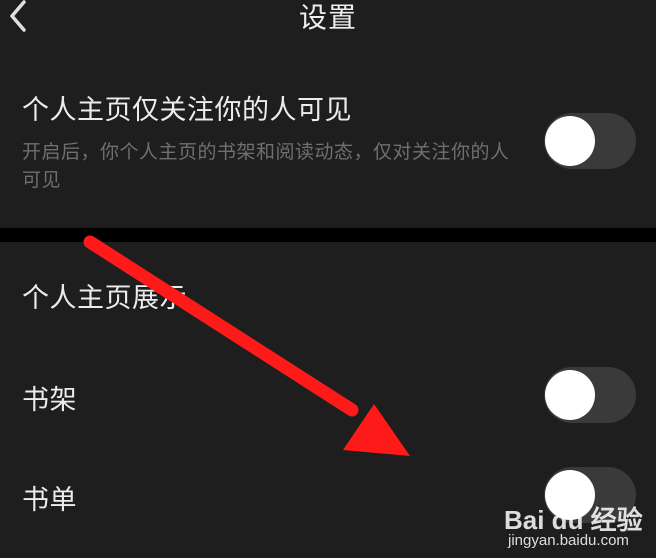 This screenshot has height=558, width=656. Describe the element at coordinates (104, 298) in the screenshot. I see `profile-display-section-title: 个人主页展示` at that location.